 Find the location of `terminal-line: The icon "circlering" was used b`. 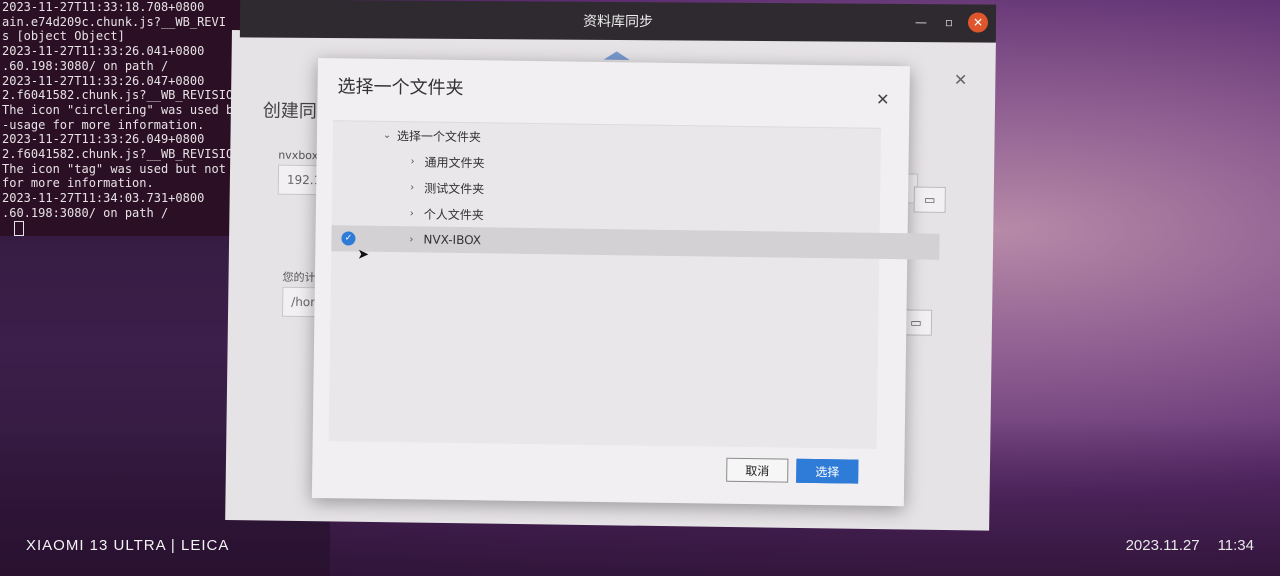

terminal-line: The icon "circlering" was used b is located at coordinates (118, 109).